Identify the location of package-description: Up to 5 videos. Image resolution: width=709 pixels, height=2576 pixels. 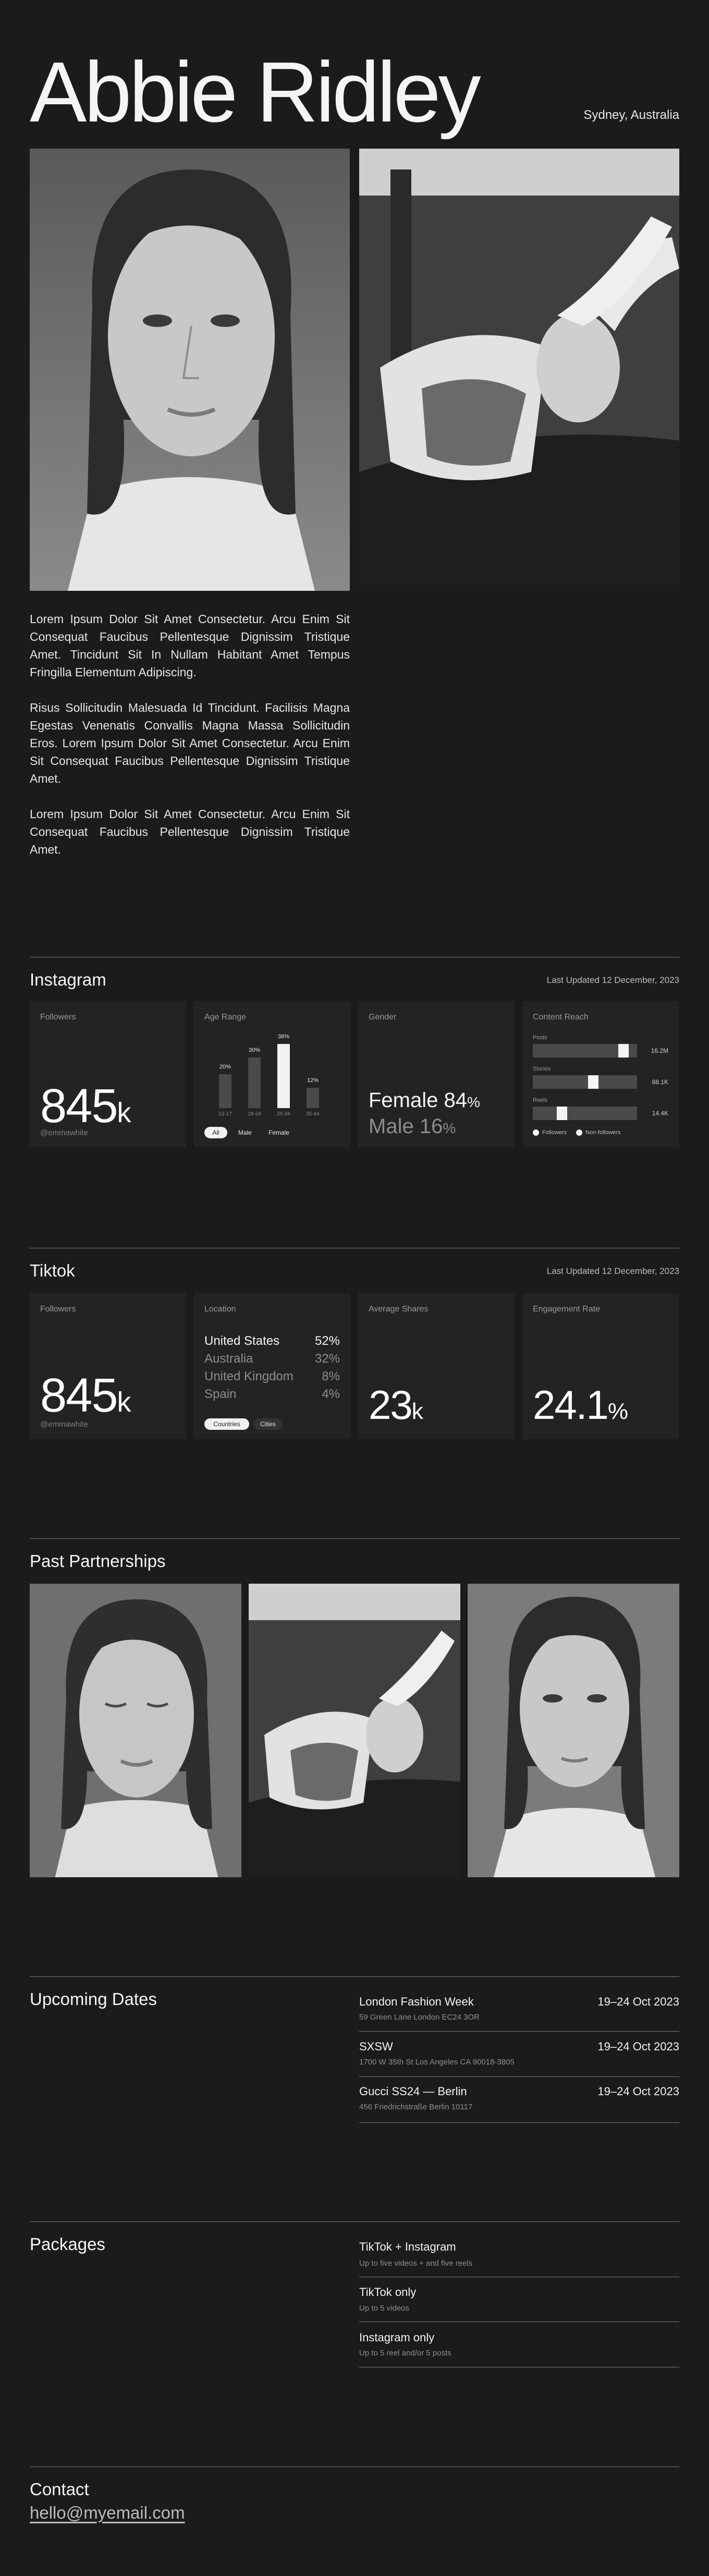
(384, 2308).